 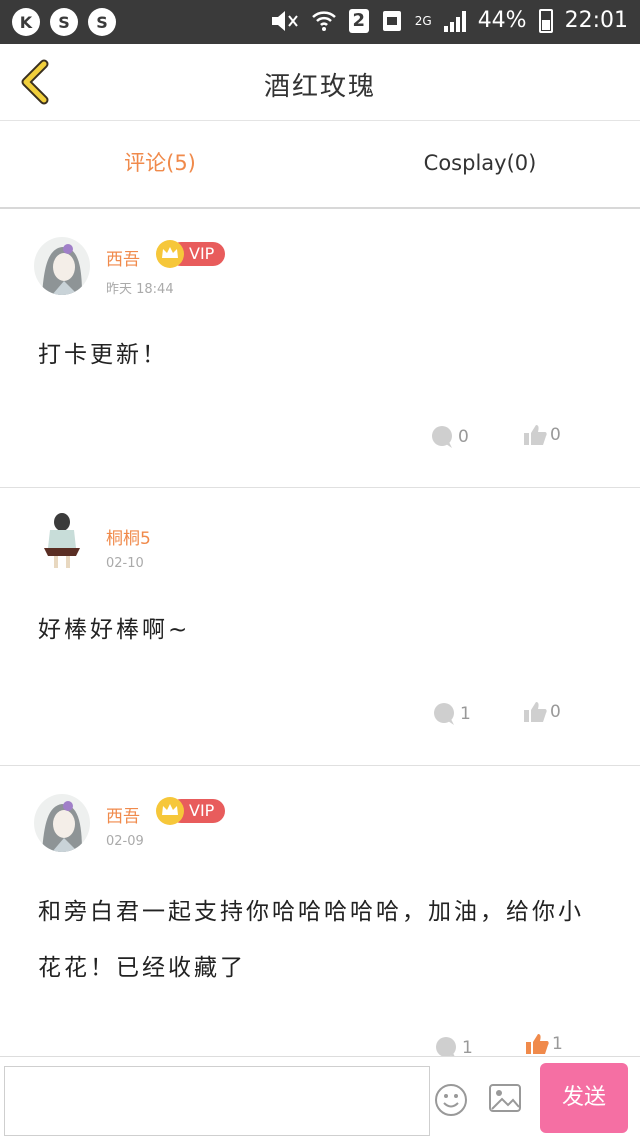 I want to click on sim-badge: 2, so click(x=358, y=20).